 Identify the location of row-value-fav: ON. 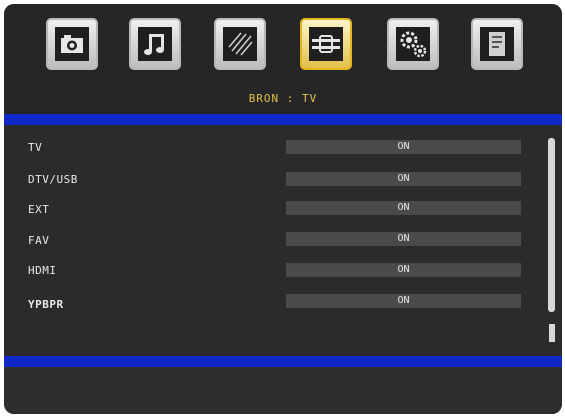
(403, 239).